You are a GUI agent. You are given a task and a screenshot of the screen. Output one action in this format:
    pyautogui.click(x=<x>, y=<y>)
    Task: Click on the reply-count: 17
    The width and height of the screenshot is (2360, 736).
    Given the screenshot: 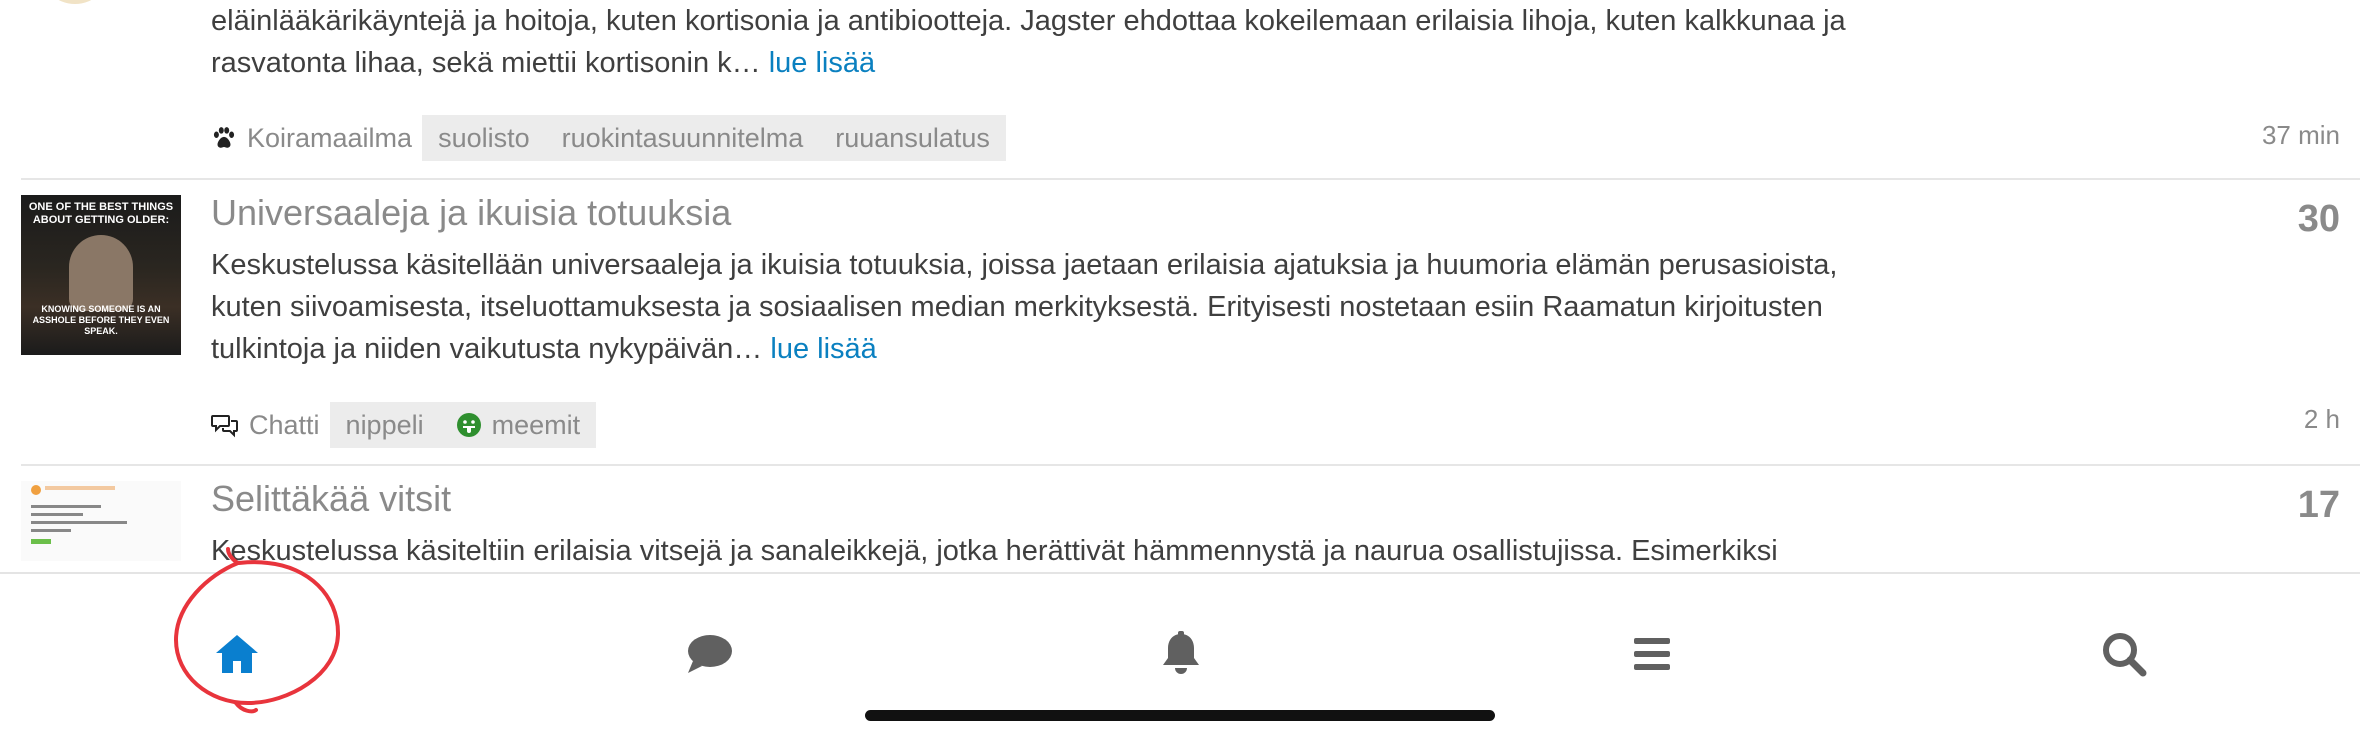 What is the action you would take?
    pyautogui.click(x=2319, y=505)
    